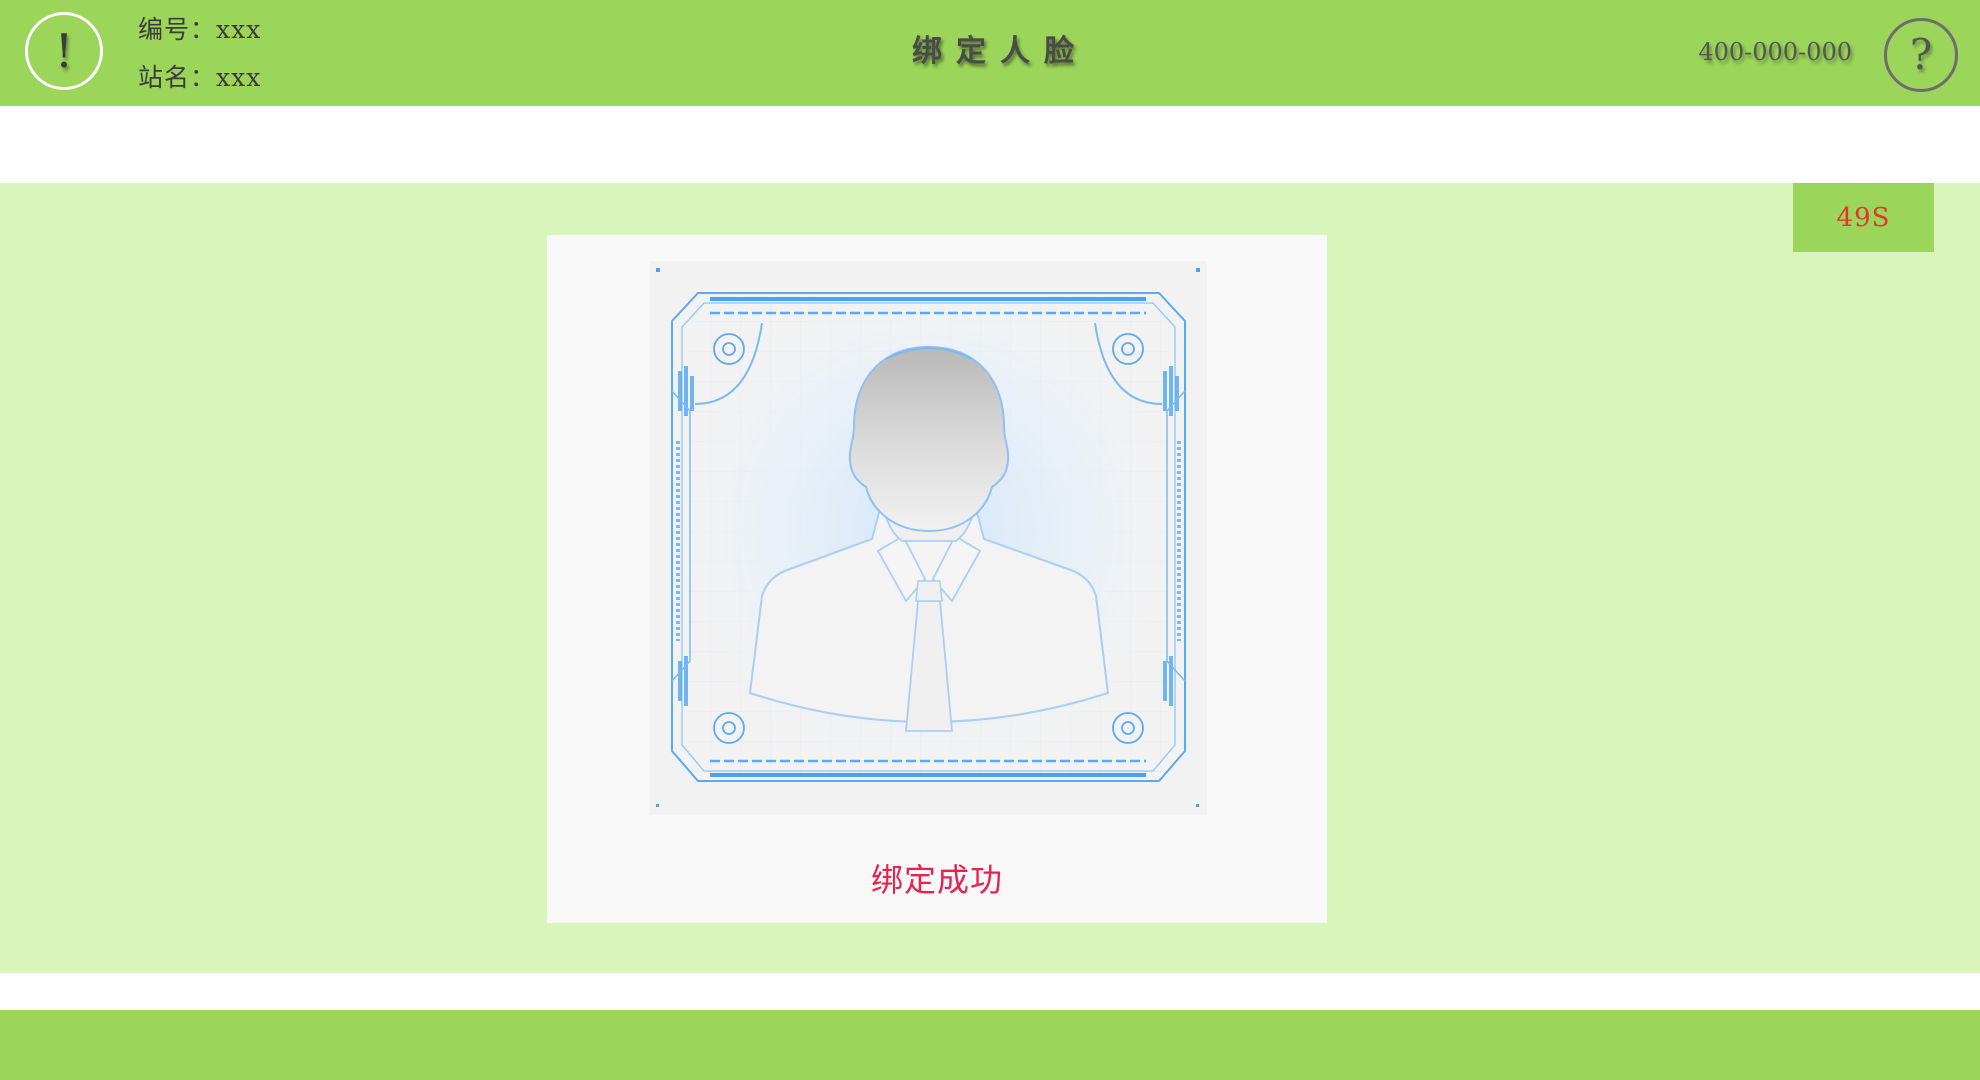 This screenshot has height=1080, width=1980. Describe the element at coordinates (990, 1045) in the screenshot. I see `bottom-footer-bar` at that location.